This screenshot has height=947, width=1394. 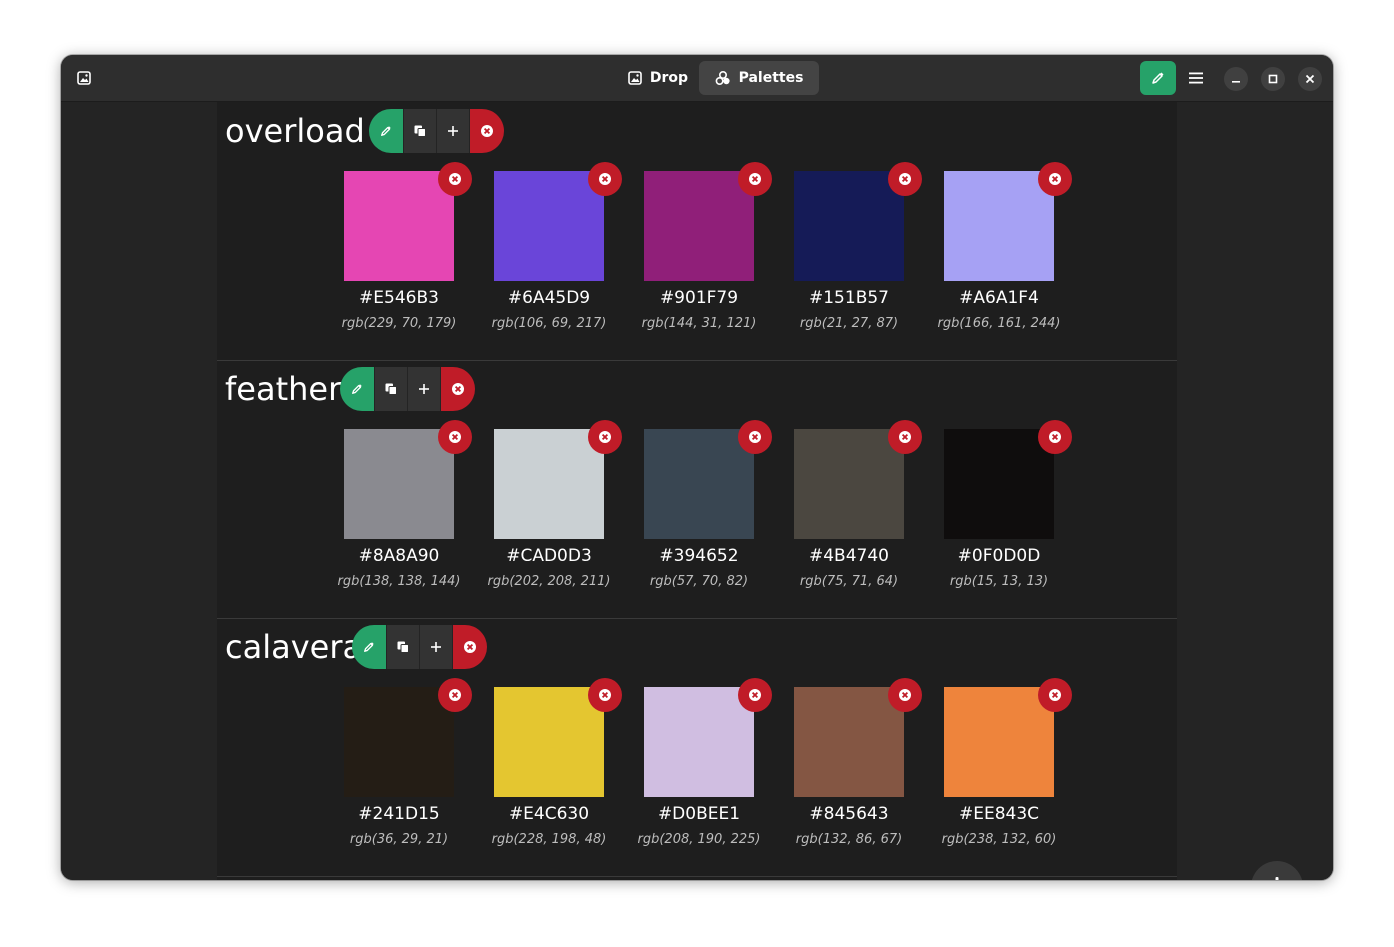 What do you see at coordinates (723, 78) in the screenshot?
I see `palette-icon` at bounding box center [723, 78].